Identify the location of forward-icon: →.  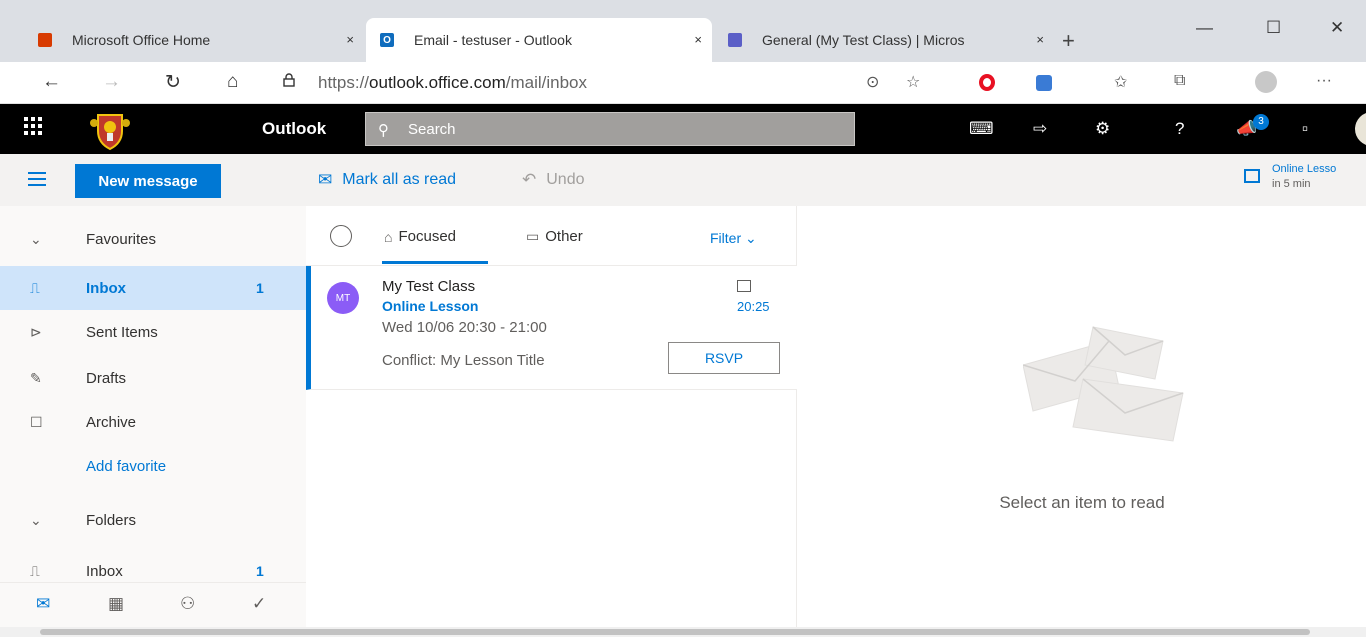
(111, 82).